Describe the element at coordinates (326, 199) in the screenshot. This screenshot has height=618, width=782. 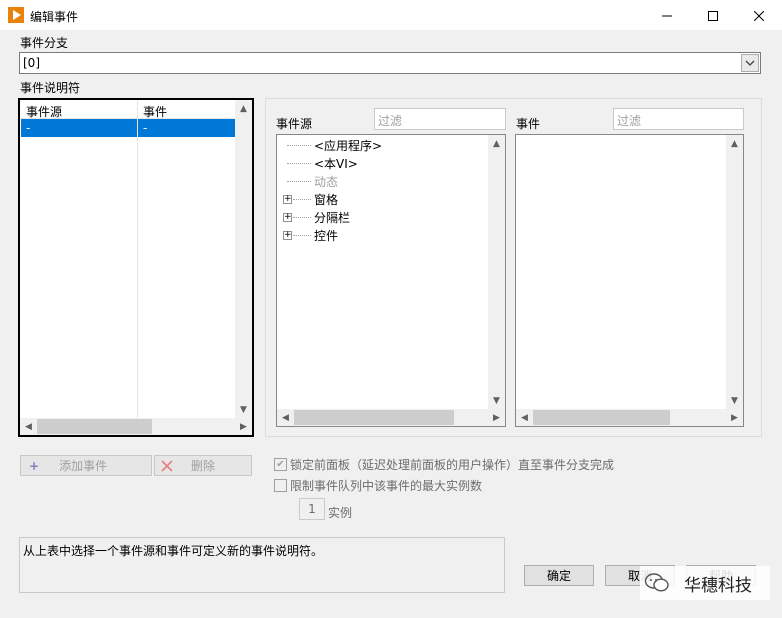
I see `tree-item-label: 窗格` at that location.